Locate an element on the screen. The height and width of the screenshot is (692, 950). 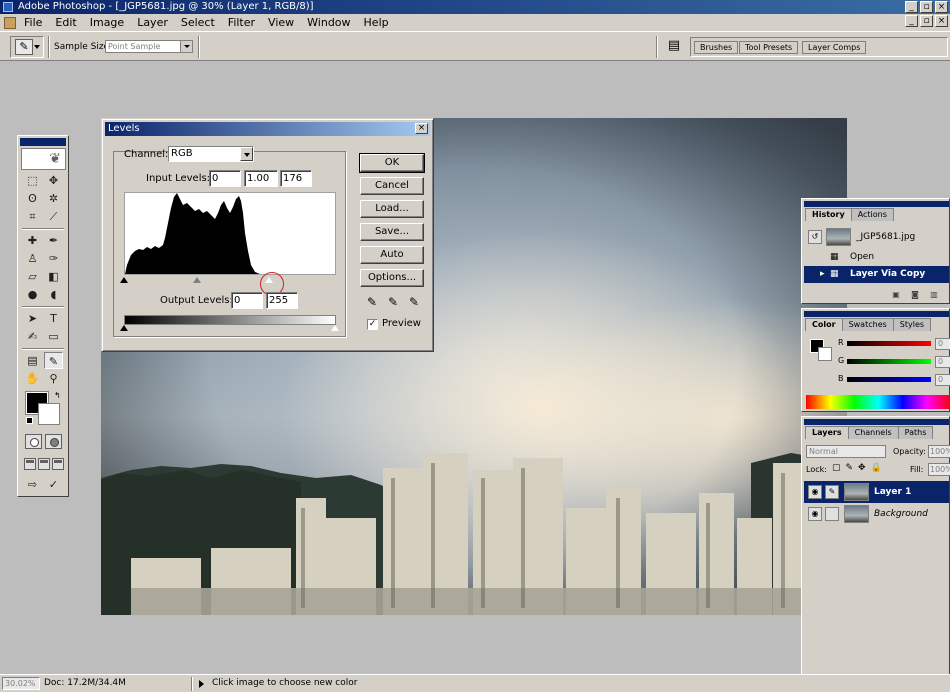
tab-channels: Channels is located at coordinates (873, 432).